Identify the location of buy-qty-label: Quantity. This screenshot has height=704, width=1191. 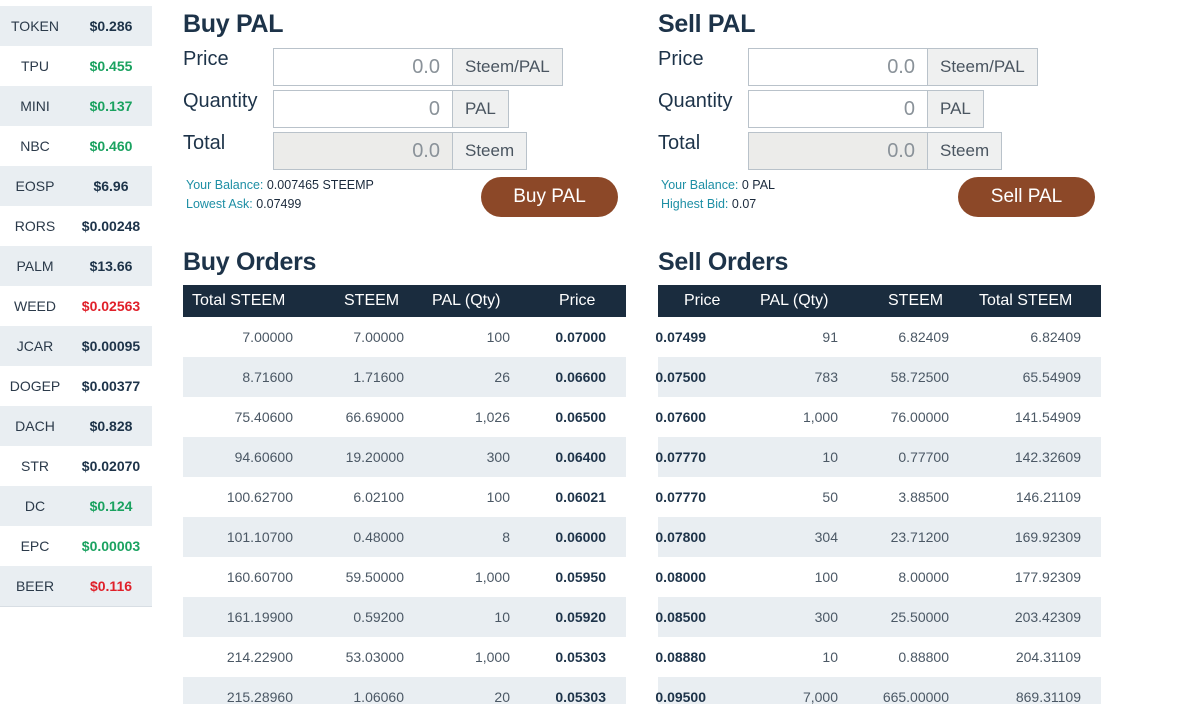
(220, 101).